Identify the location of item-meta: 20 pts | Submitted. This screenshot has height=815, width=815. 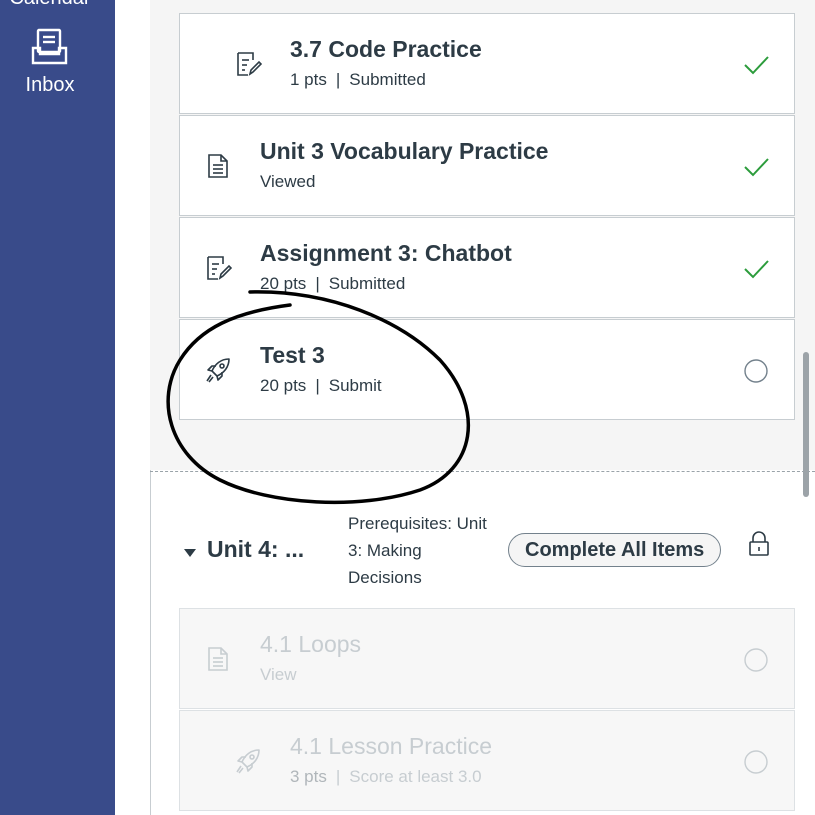
(332, 284).